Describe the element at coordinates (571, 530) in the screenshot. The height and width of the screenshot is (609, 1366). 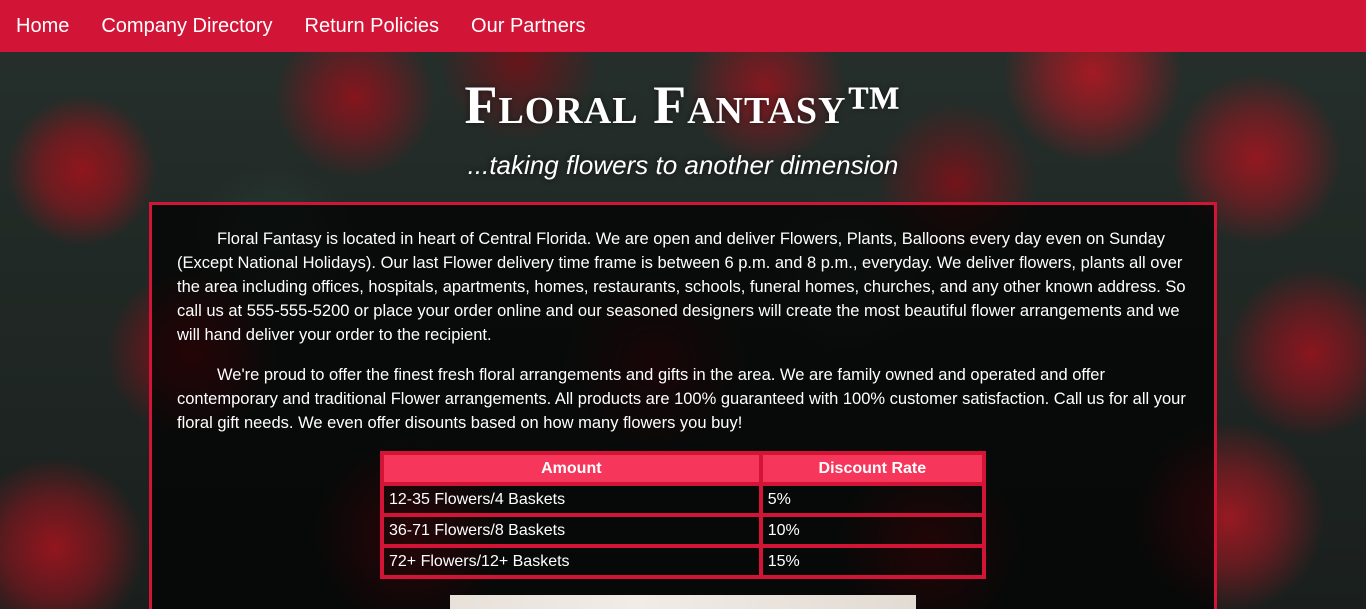
I see `cell-amount: 36-71 Flowers/8 Baskets` at that location.